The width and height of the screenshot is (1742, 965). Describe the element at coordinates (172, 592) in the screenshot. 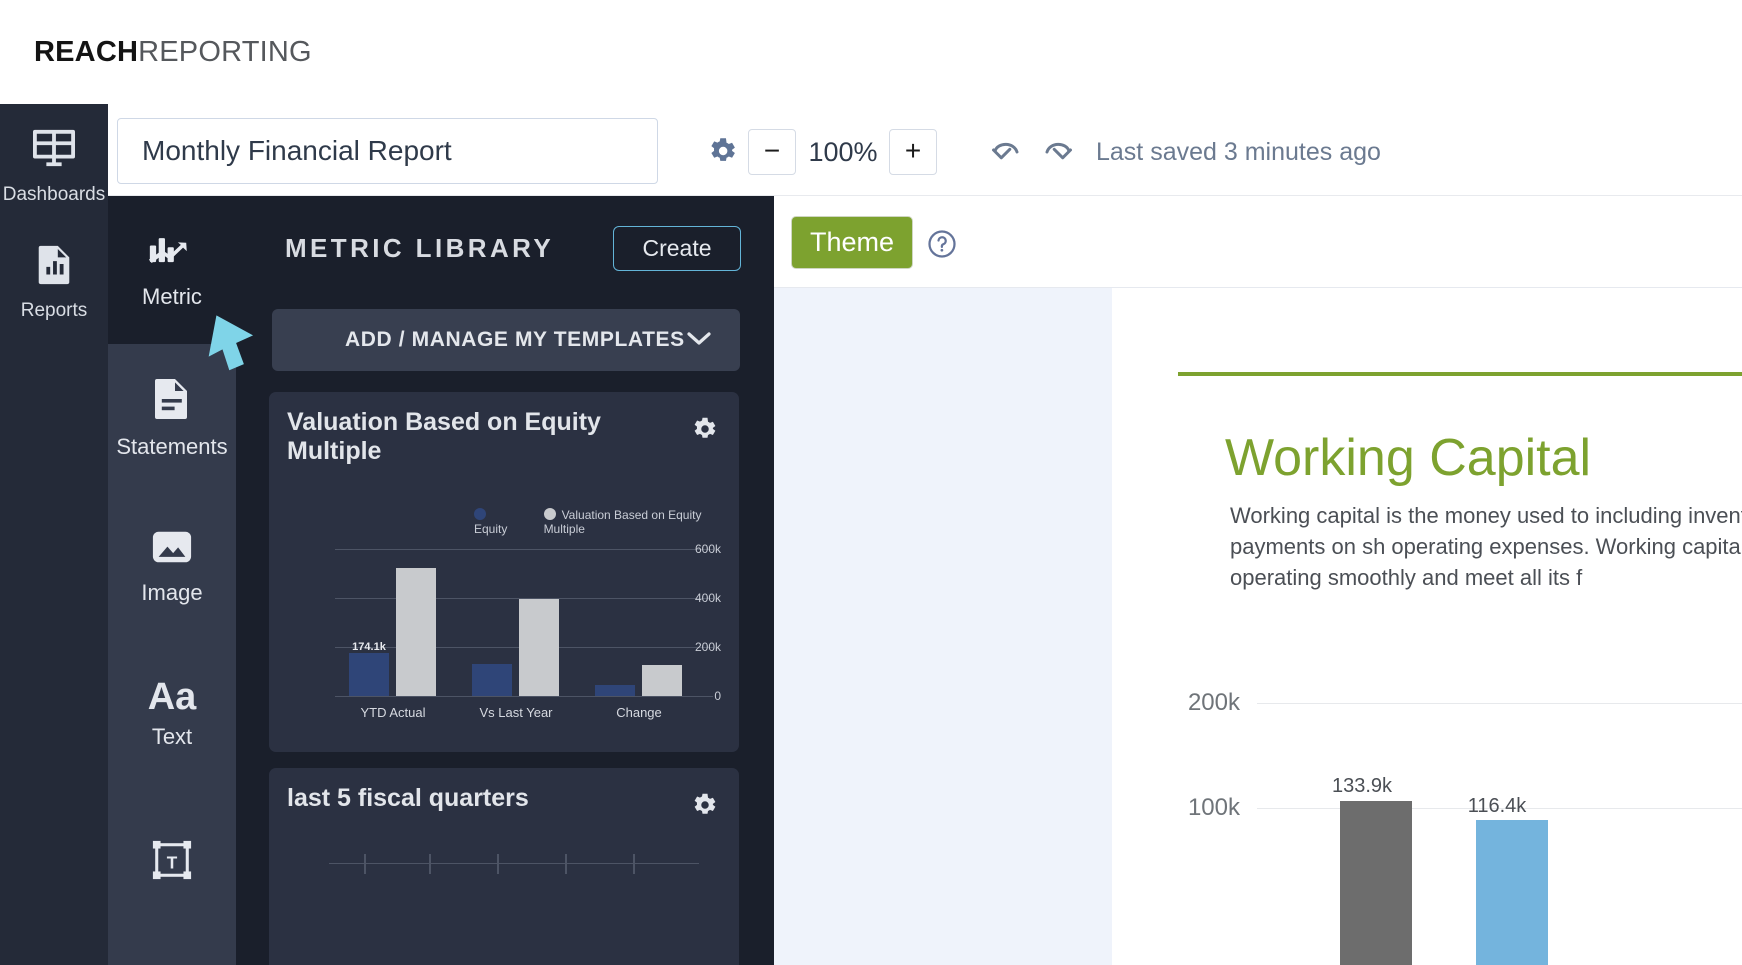

I see `tool-item-label: Image` at that location.